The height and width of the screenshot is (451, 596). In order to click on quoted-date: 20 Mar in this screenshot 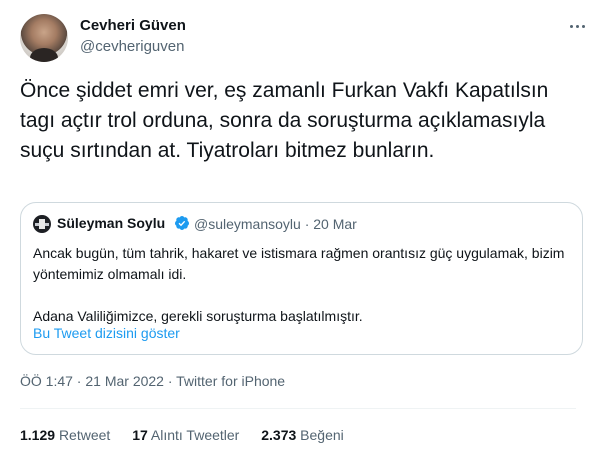, I will do `click(335, 224)`.